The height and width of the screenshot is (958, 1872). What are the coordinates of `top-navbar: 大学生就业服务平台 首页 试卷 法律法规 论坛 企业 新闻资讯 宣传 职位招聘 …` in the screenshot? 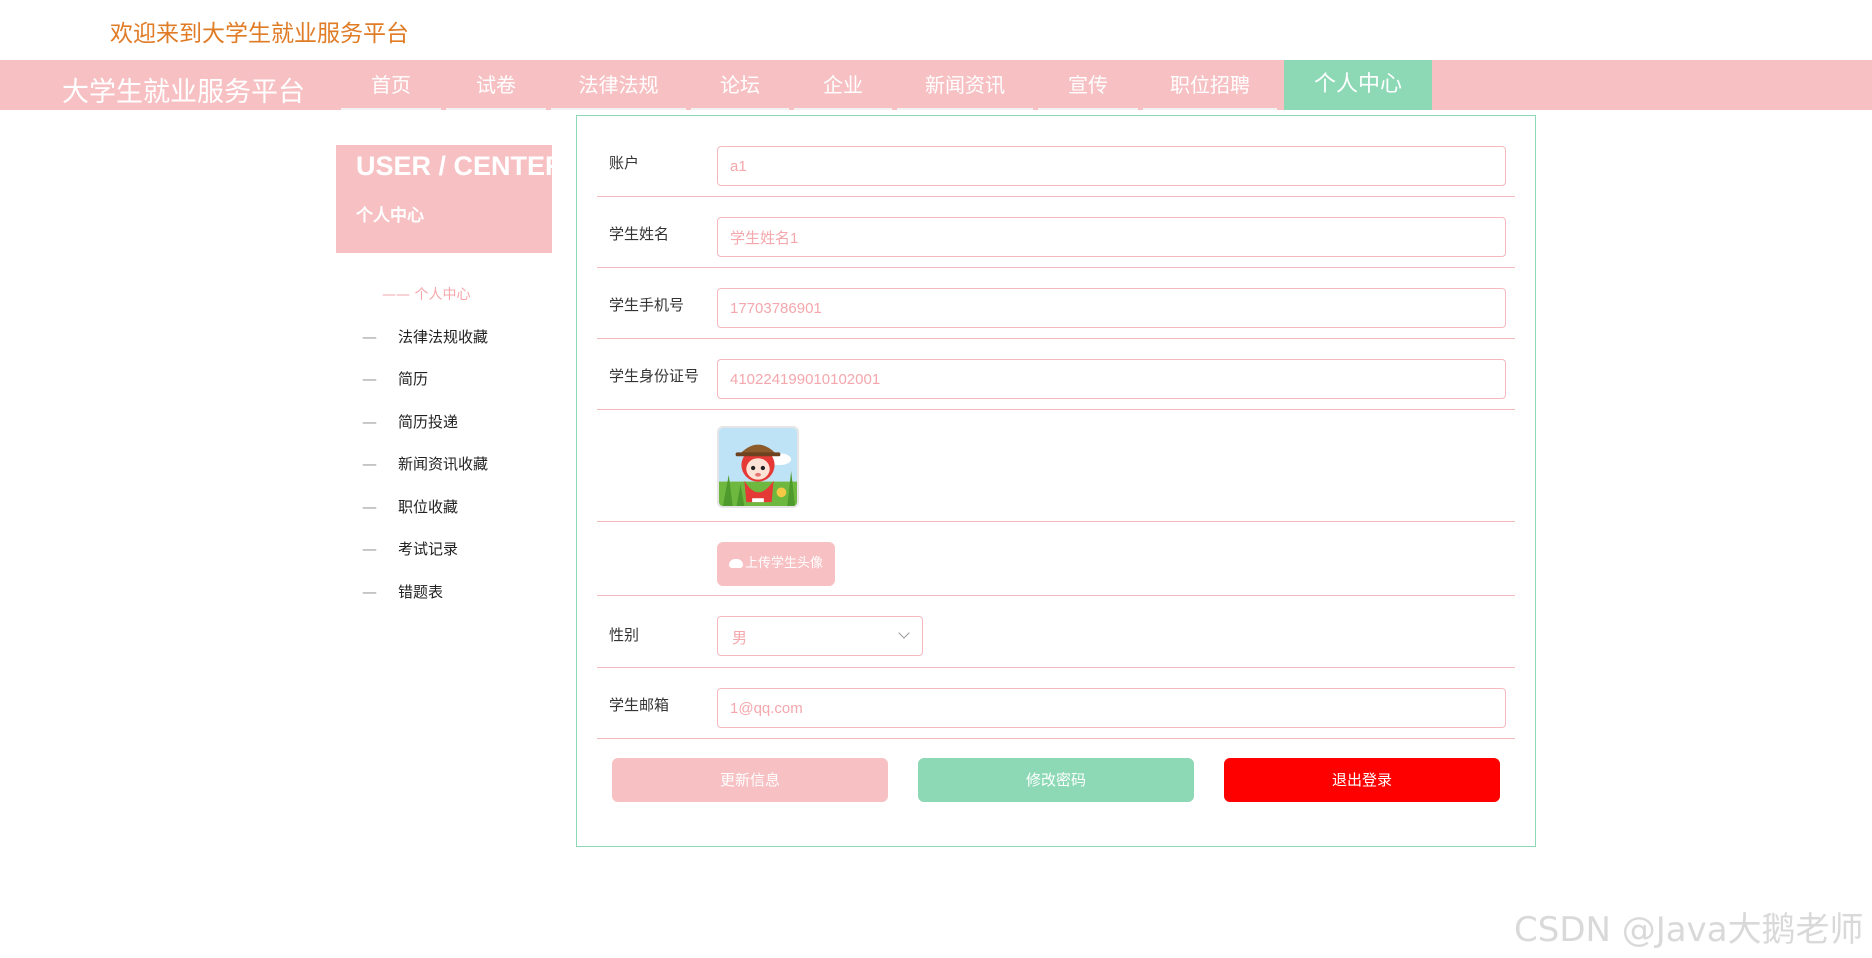 It's located at (936, 85).